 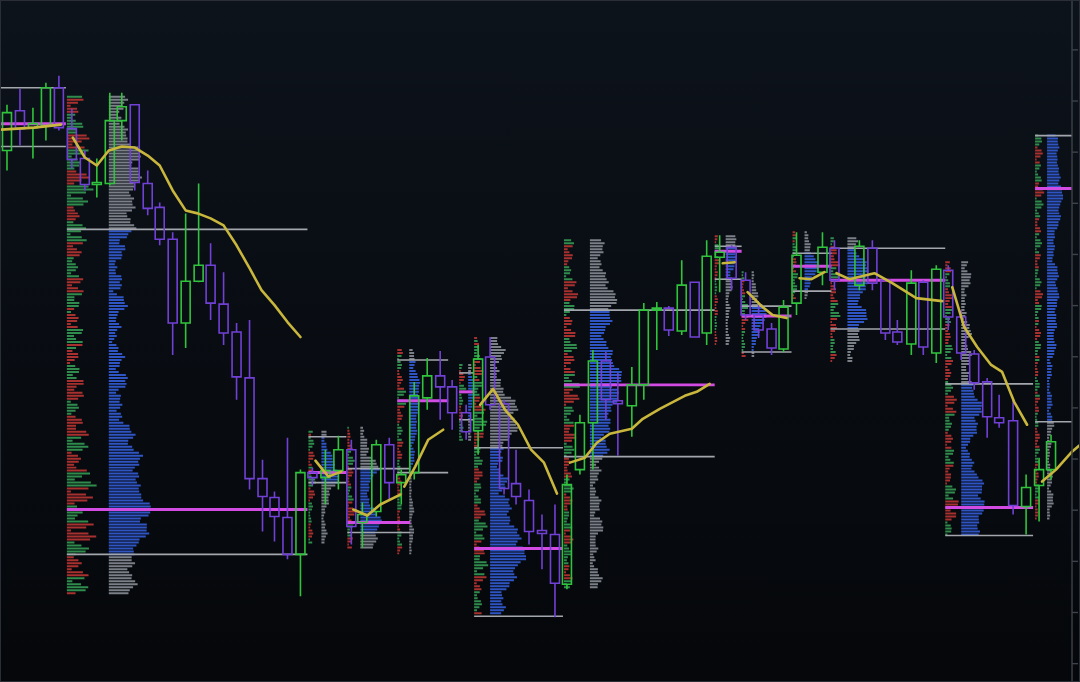 I want to click on delta-profile, so click(x=795, y=265).